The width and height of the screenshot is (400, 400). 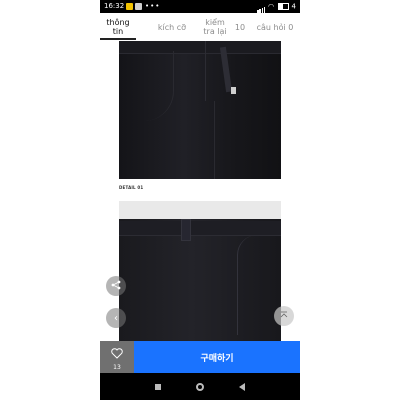 I want to click on back-button, so click(x=242, y=387).